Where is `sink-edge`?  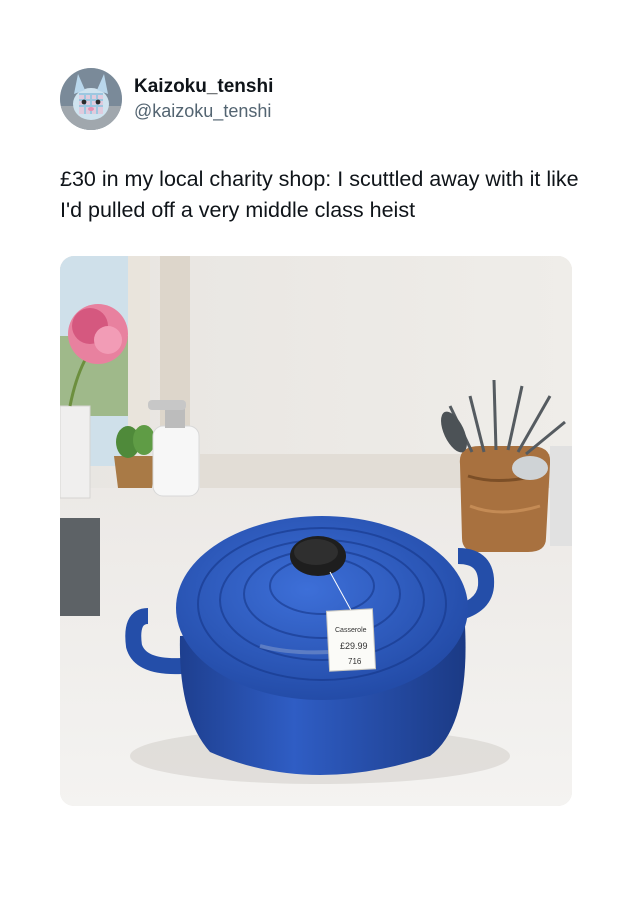 sink-edge is located at coordinates (80, 567).